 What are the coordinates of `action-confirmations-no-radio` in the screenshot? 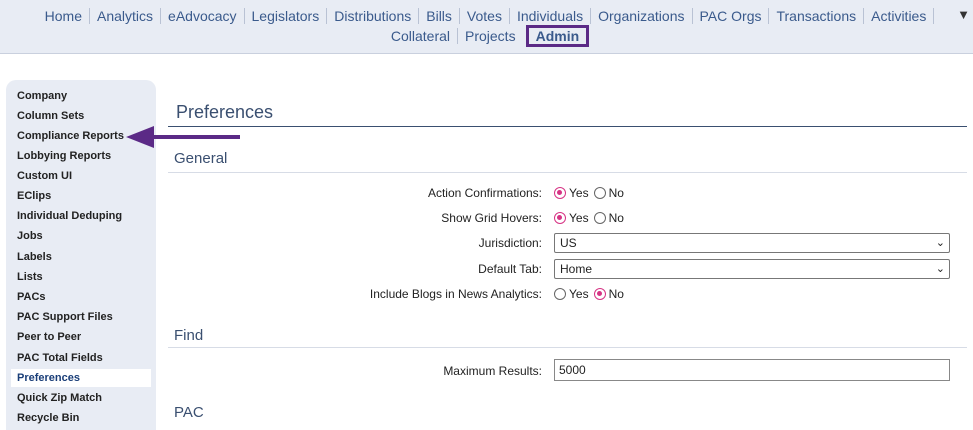 It's located at (599, 193).